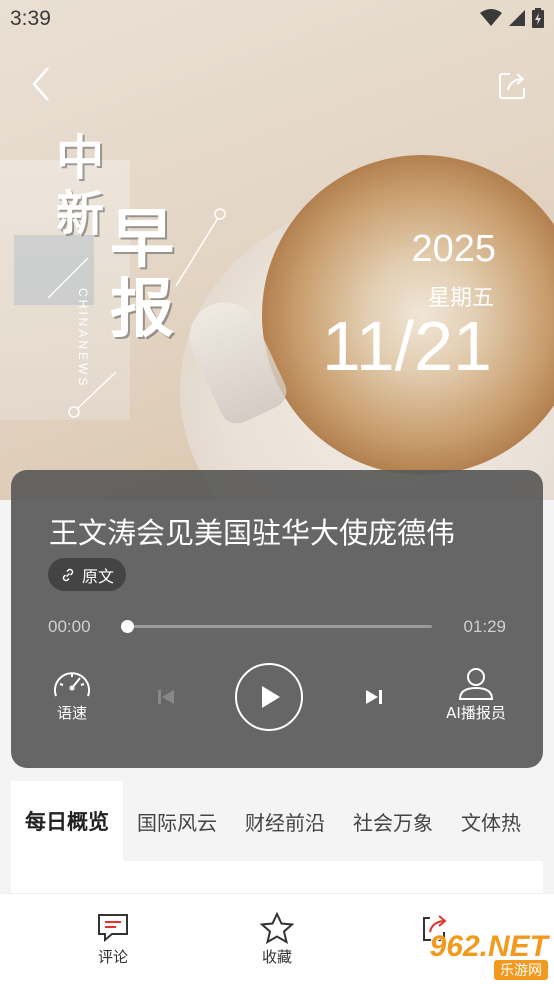 The height and width of the screenshot is (984, 554). Describe the element at coordinates (476, 713) in the screenshot. I see `ai-anchor-label: AI播报员` at that location.